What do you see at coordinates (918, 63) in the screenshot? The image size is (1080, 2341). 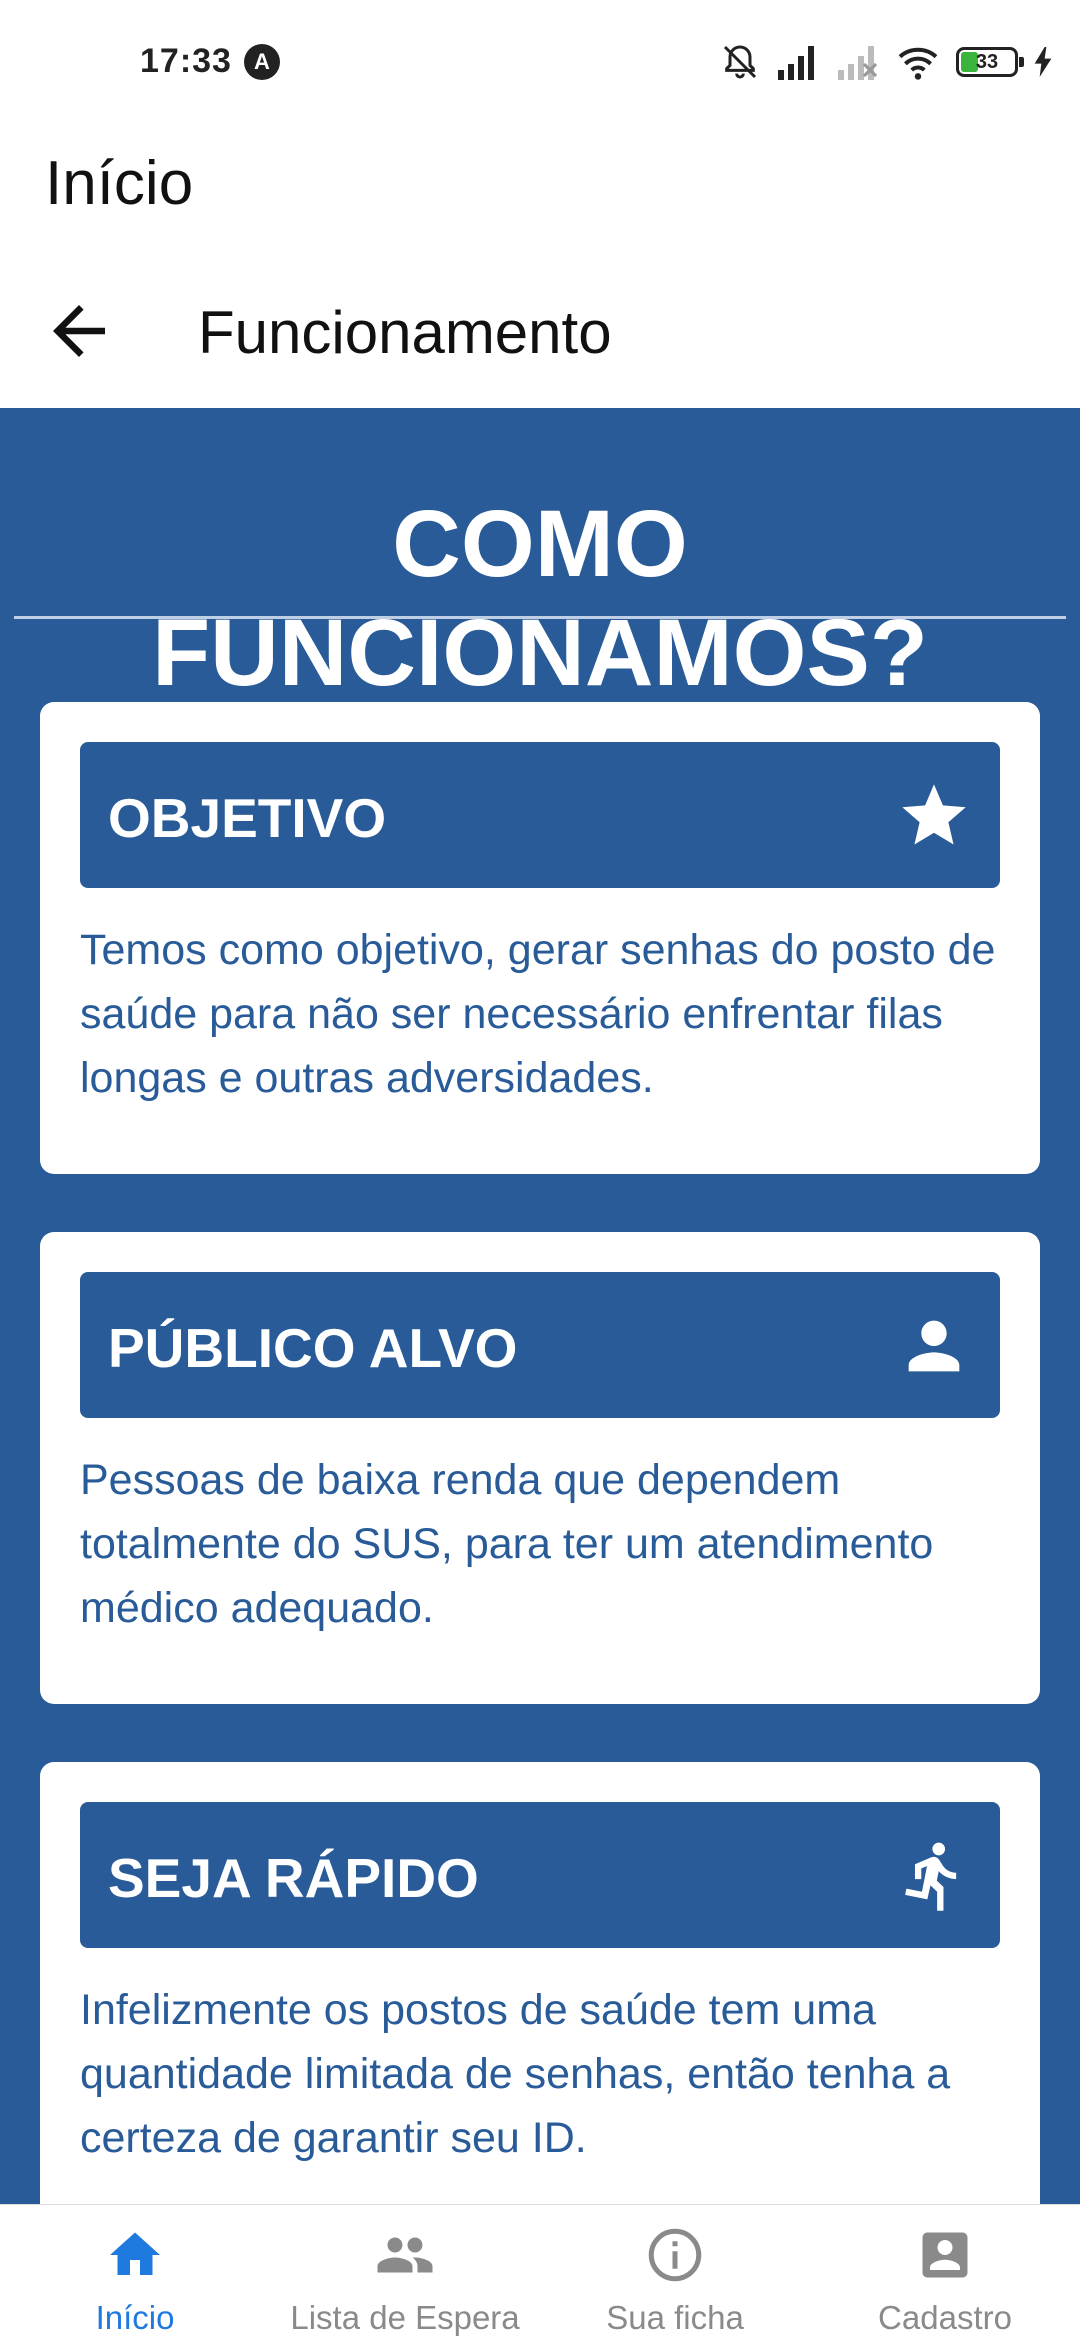 I see `wifi-icon` at bounding box center [918, 63].